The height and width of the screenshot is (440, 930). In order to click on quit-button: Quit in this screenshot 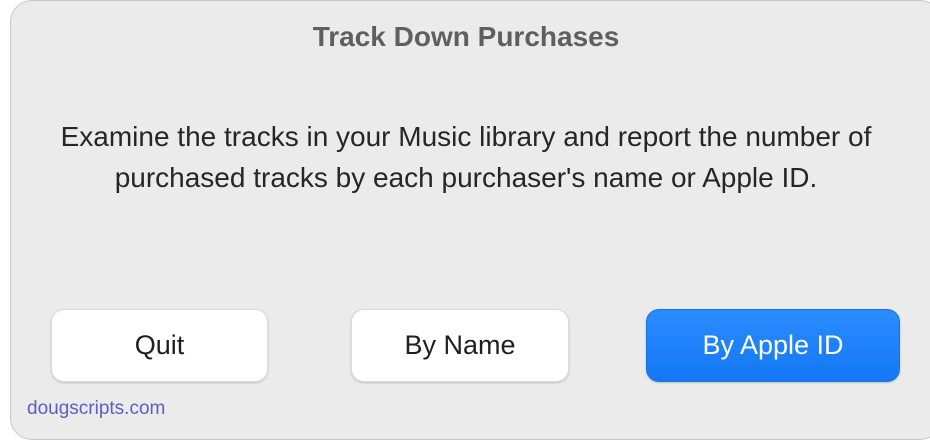, I will do `click(159, 345)`.